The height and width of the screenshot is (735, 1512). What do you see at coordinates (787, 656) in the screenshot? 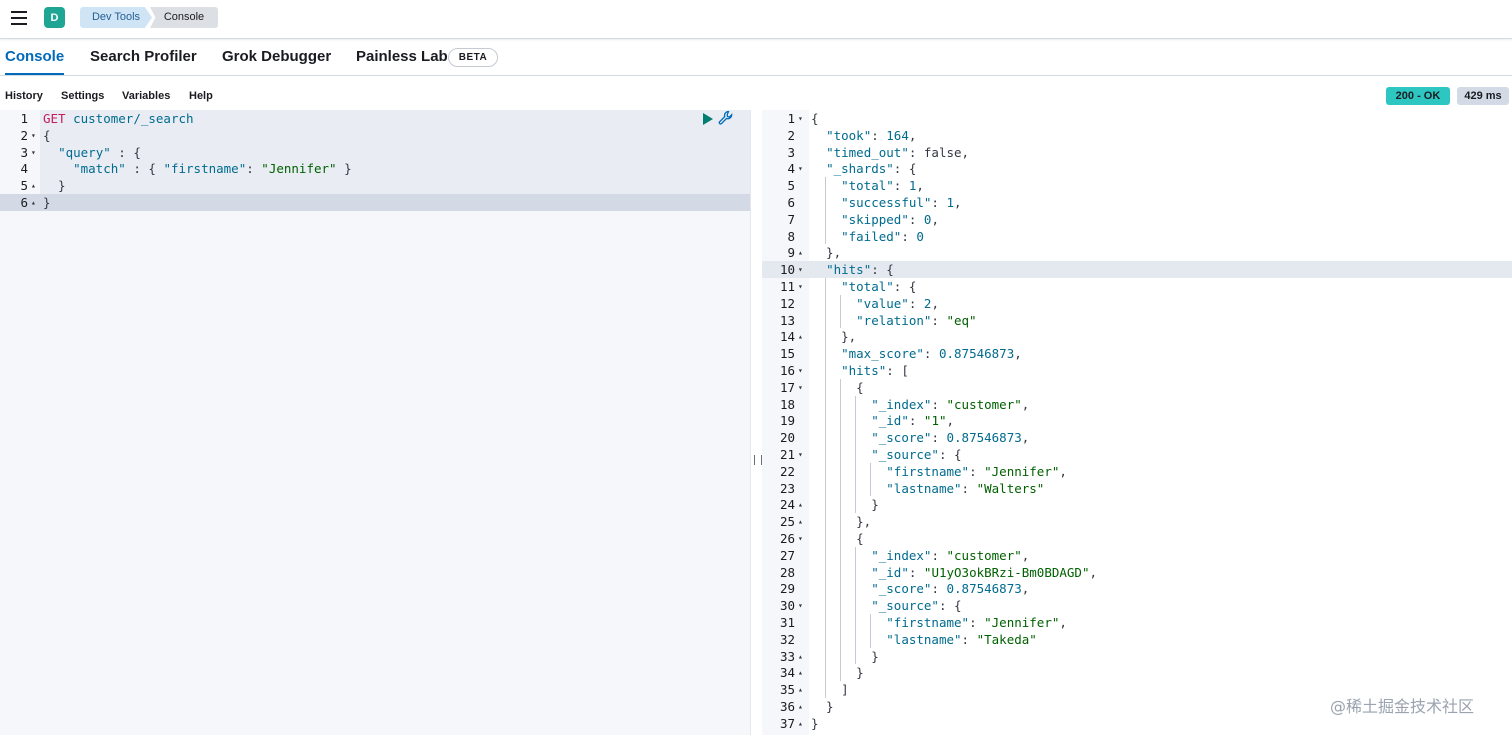
I see `line-number: 33` at bounding box center [787, 656].